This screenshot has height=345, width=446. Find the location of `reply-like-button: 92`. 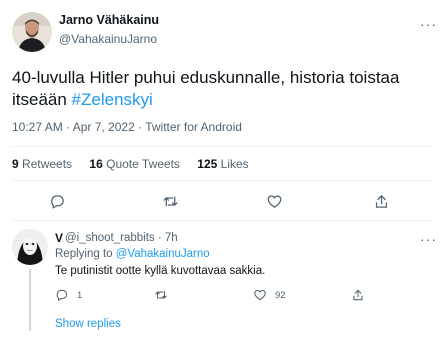

reply-like-button: 92 is located at coordinates (269, 295).